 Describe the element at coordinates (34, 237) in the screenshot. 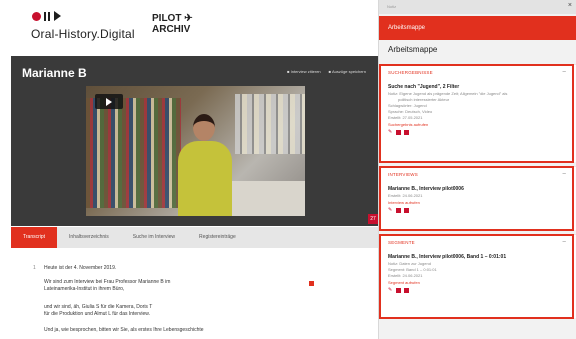

I see `tab-transcript: Transcript` at that location.